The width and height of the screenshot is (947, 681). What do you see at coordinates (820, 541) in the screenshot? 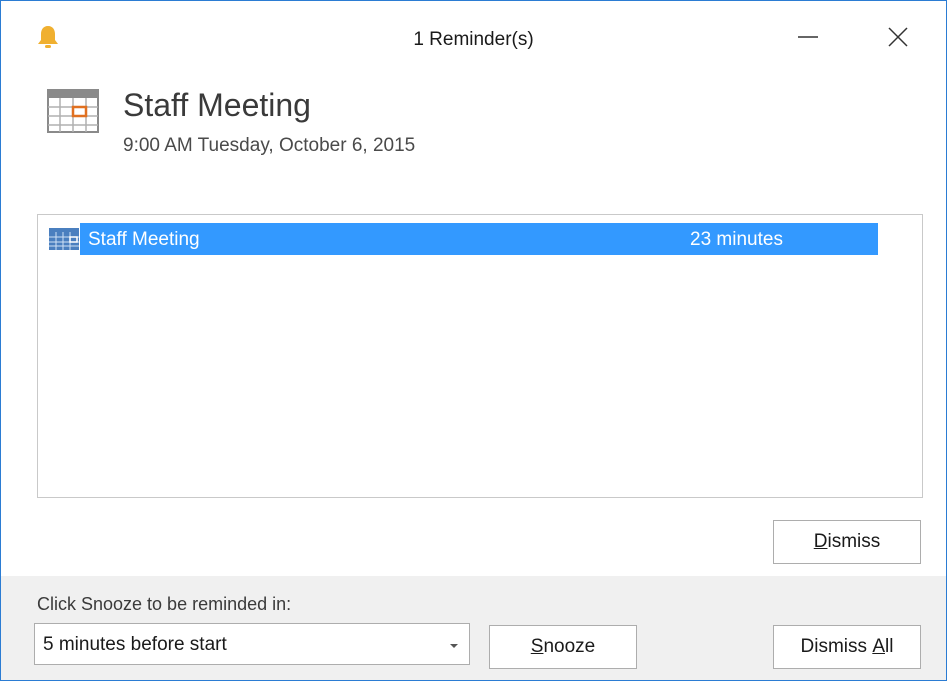
I see `dismiss-mnemonic: D` at bounding box center [820, 541].